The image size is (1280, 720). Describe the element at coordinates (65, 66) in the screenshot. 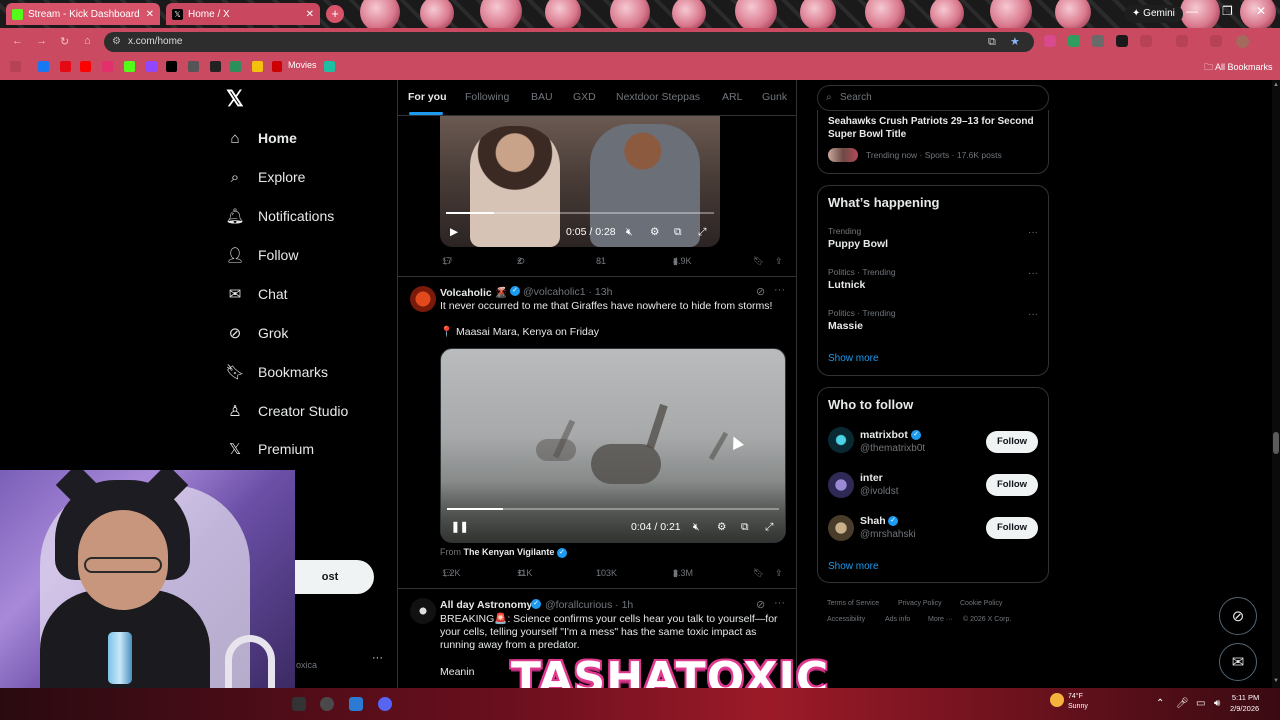

I see `netflix-icon` at that location.